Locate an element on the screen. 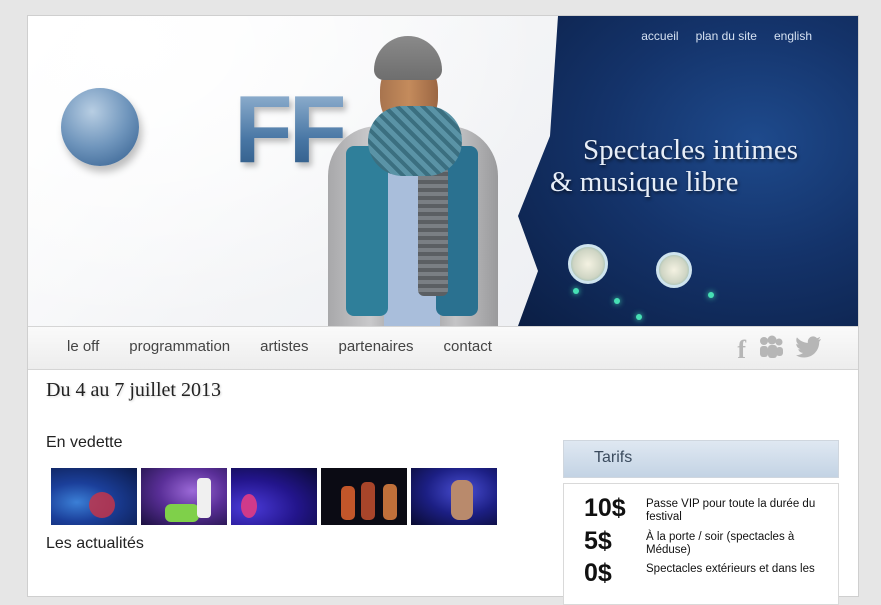 The height and width of the screenshot is (605, 881). tarif-price: 0$ is located at coordinates (598, 573).